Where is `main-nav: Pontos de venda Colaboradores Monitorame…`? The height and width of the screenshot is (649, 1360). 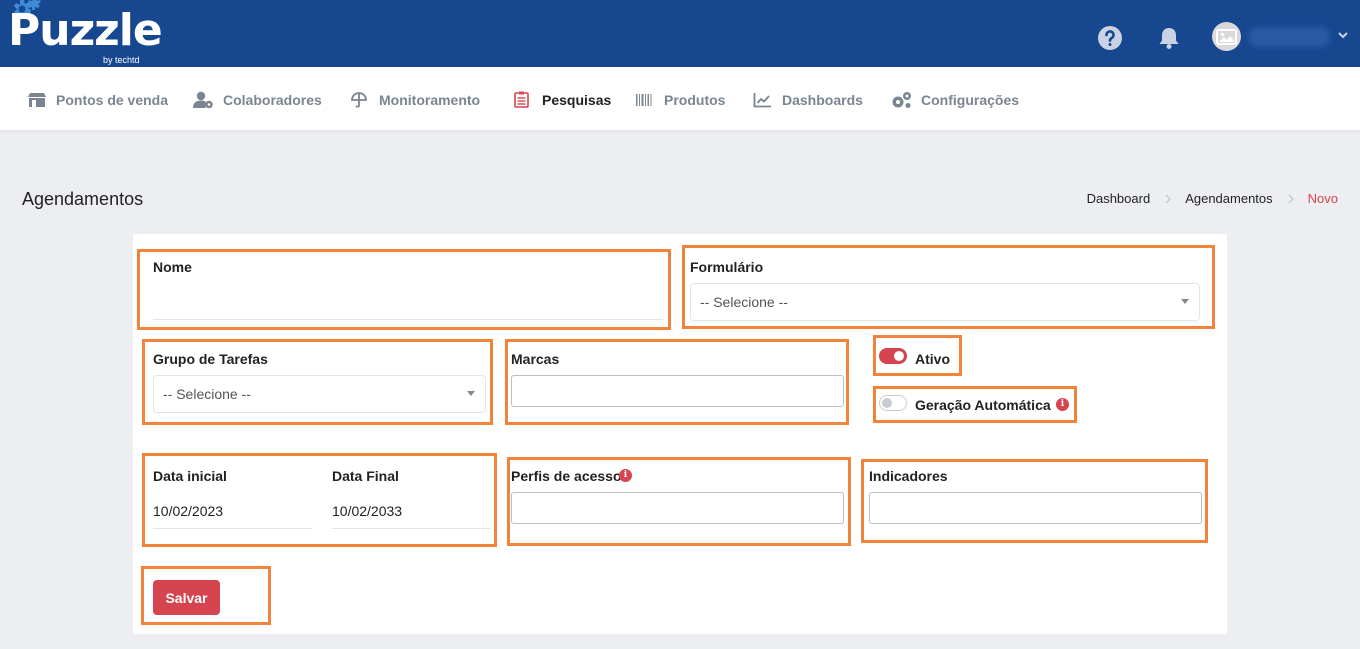 main-nav: Pontos de venda Colaboradores Monitorame… is located at coordinates (680, 98).